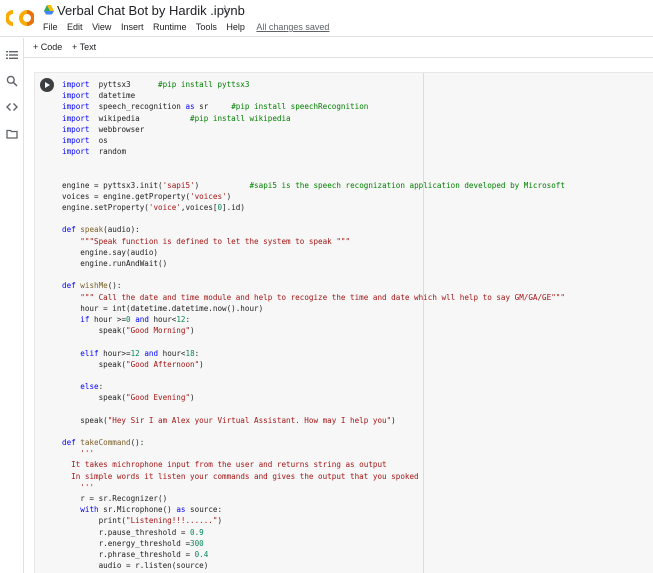 The height and width of the screenshot is (573, 653). What do you see at coordinates (300, 107) in the screenshot?
I see `code-token: #pip install speechRecognition` at bounding box center [300, 107].